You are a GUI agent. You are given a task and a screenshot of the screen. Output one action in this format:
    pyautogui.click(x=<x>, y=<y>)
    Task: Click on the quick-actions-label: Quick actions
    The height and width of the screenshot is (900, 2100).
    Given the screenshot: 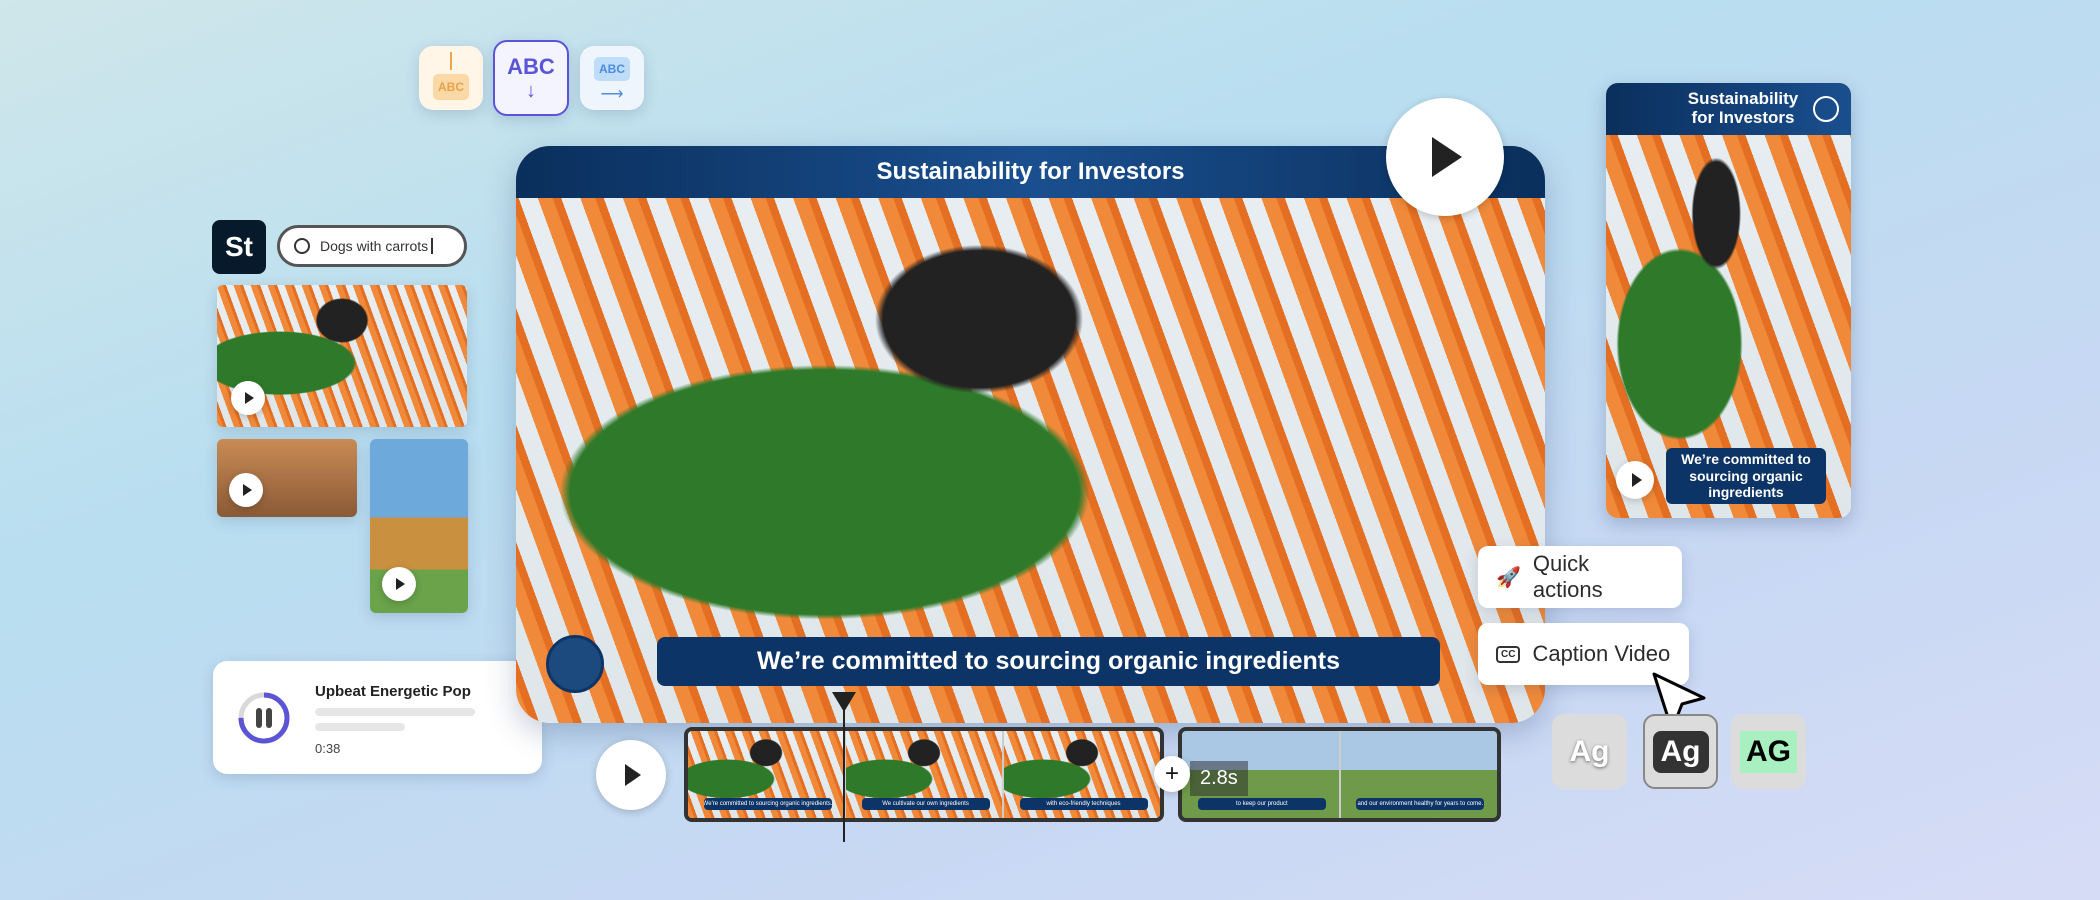 What is the action you would take?
    pyautogui.click(x=1567, y=576)
    